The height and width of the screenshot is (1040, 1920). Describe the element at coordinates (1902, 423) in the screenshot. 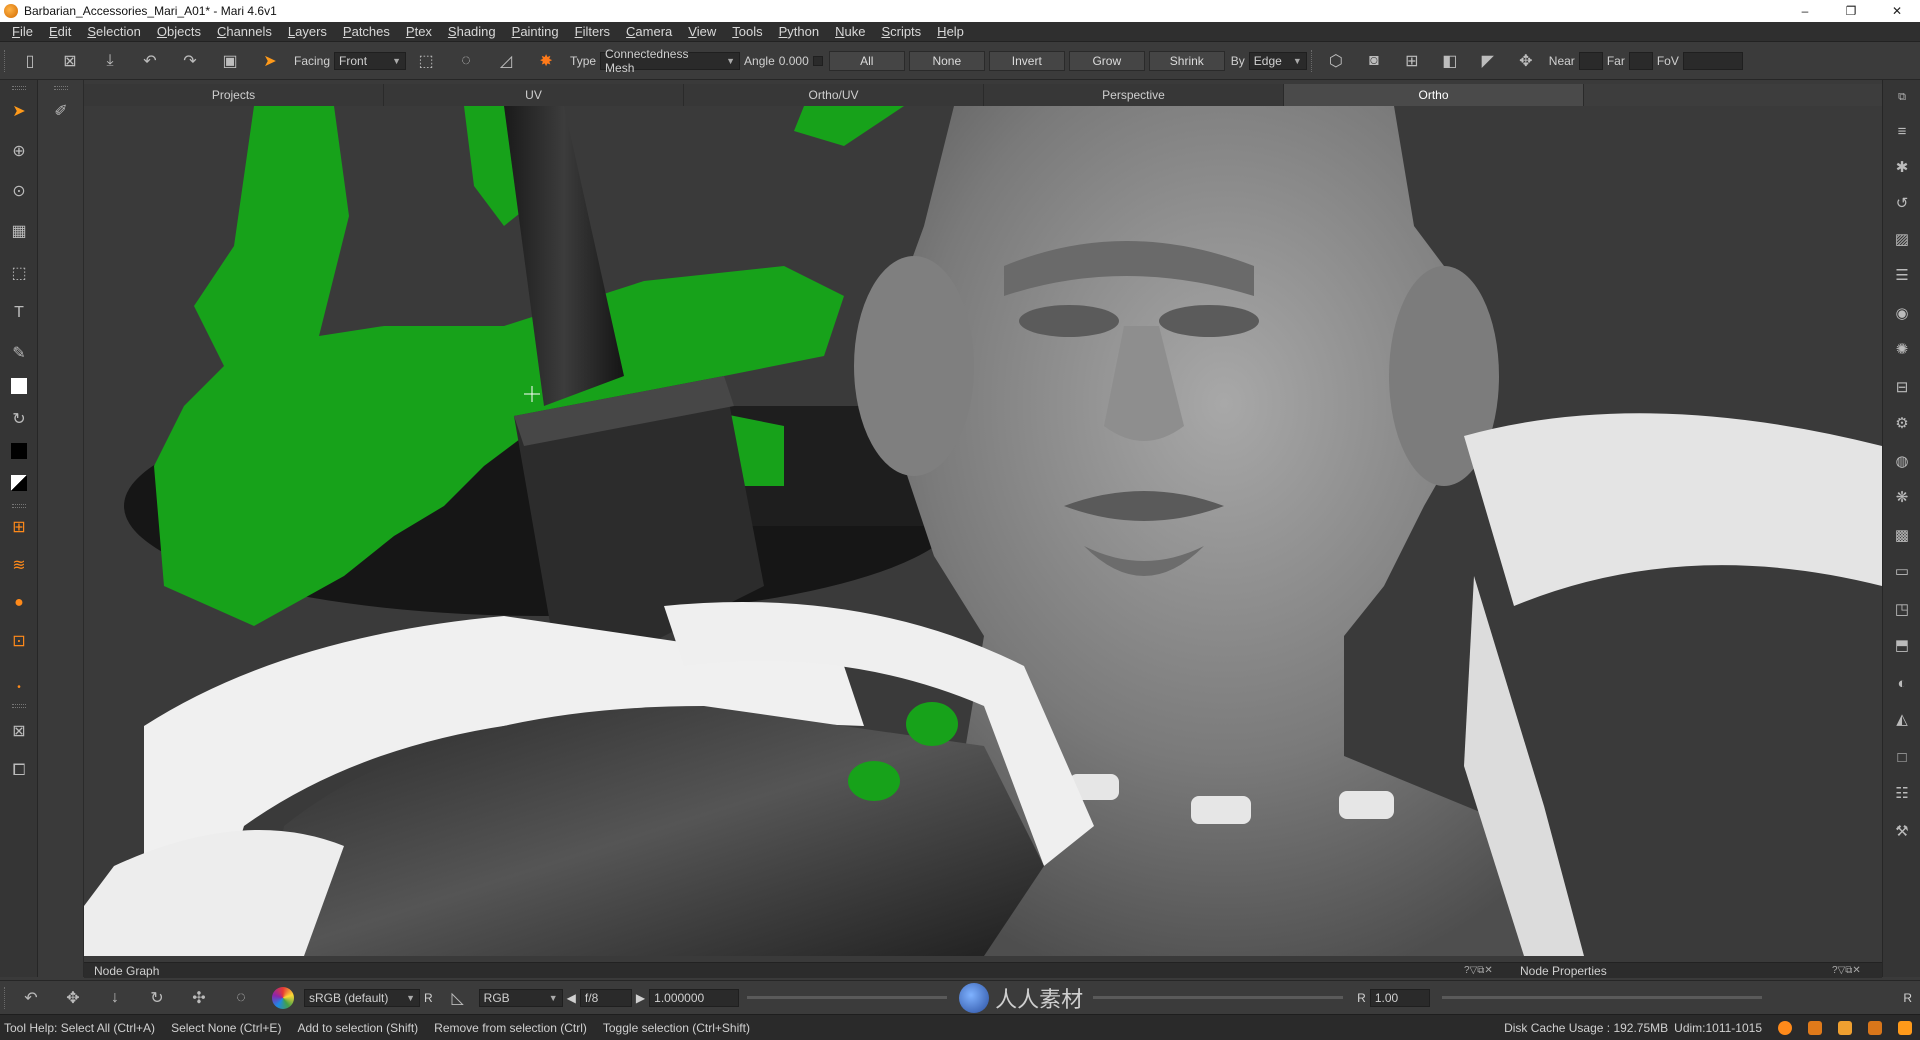

I see `settings-icon: ⚙` at that location.